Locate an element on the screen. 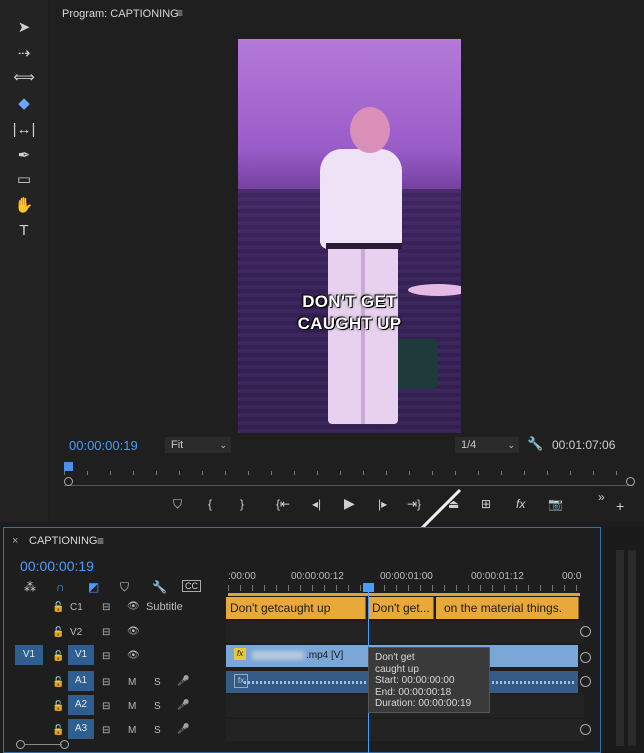  caption-clip-3: on the material things. is located at coordinates (507, 608).